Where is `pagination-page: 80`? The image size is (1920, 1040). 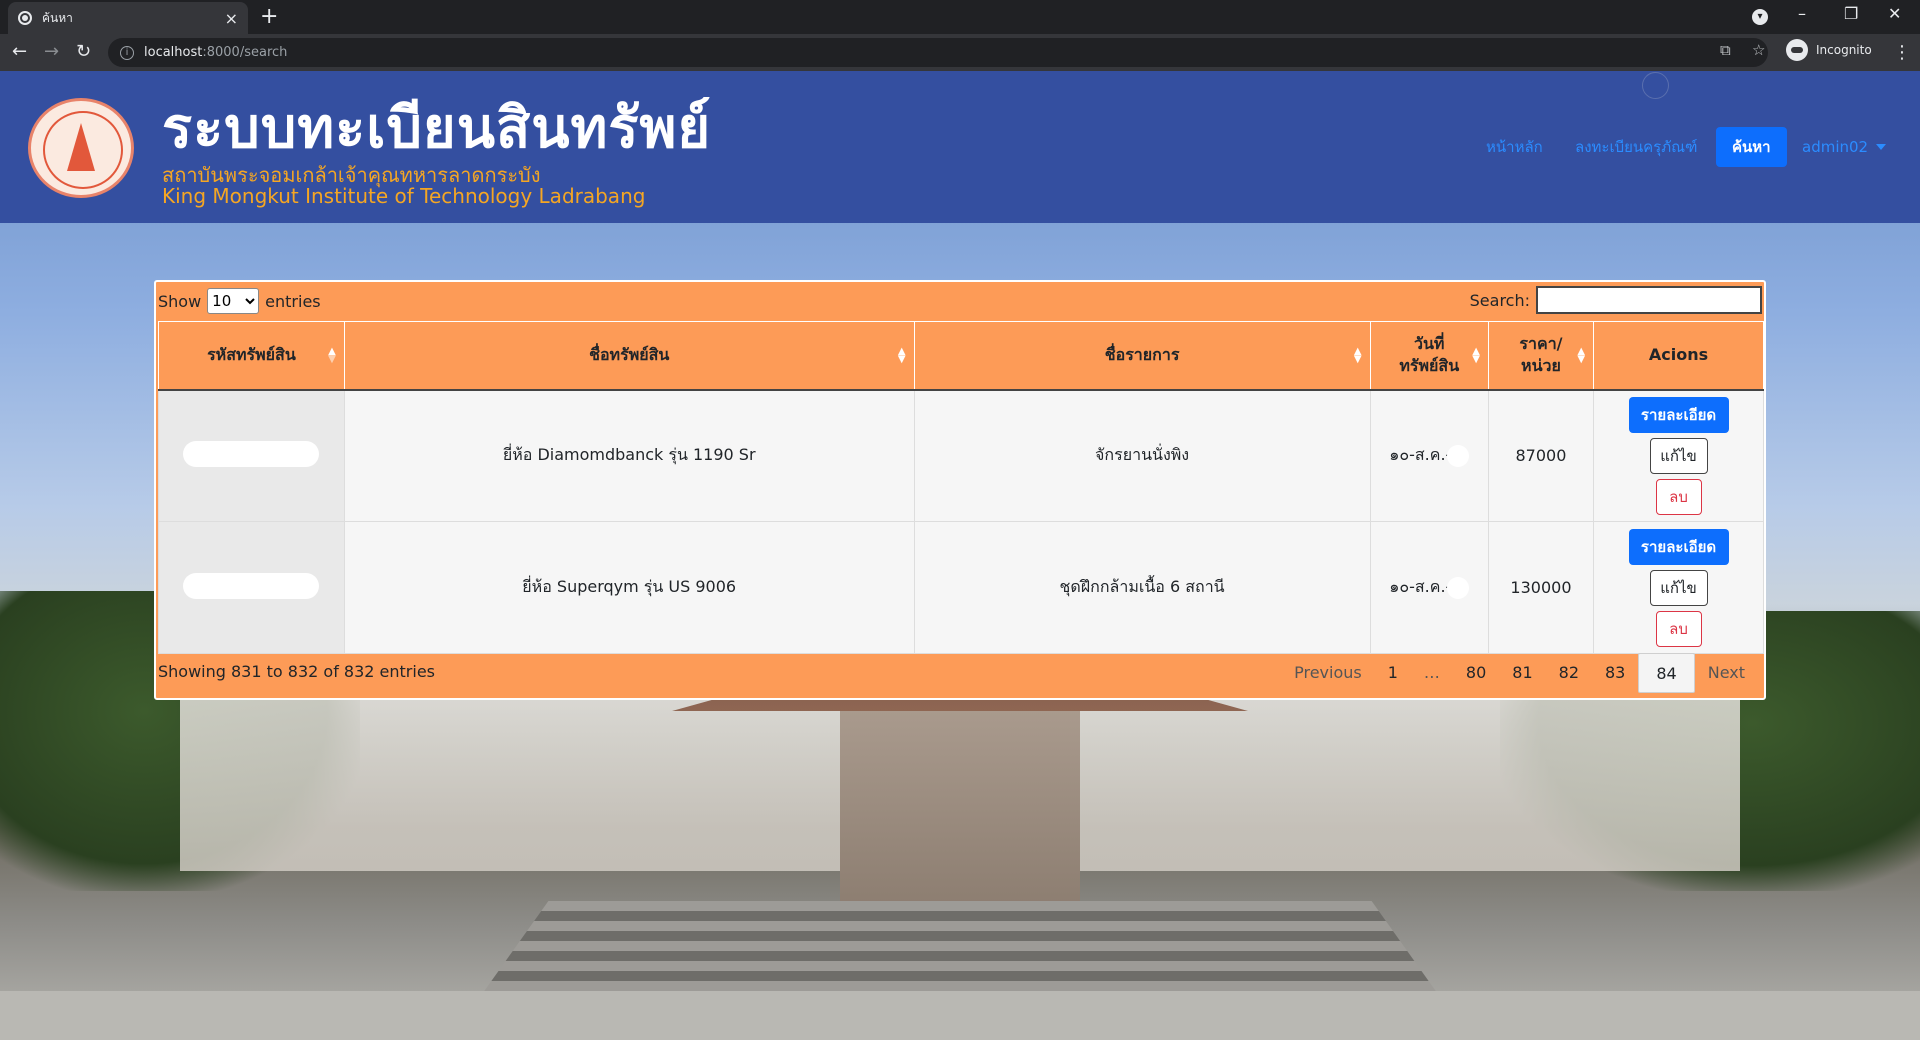 pagination-page: 80 is located at coordinates (1476, 673).